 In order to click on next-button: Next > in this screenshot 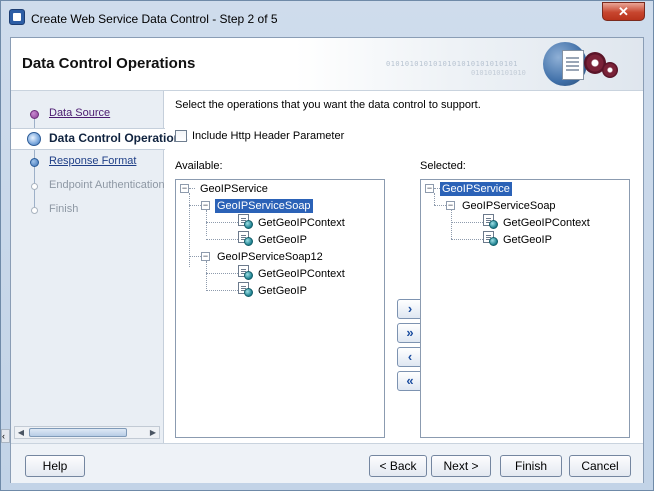, I will do `click(461, 466)`.